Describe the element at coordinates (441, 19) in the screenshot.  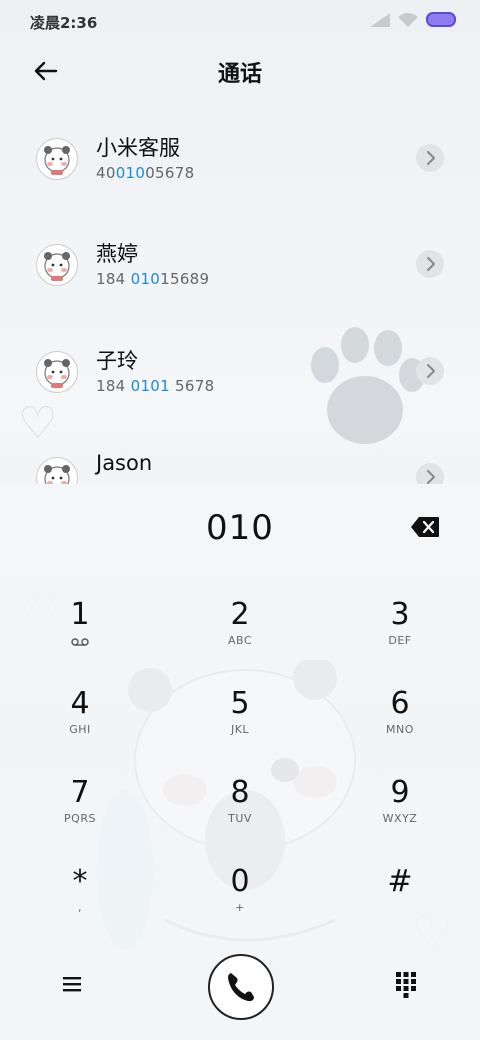
I see `battery-icon` at that location.